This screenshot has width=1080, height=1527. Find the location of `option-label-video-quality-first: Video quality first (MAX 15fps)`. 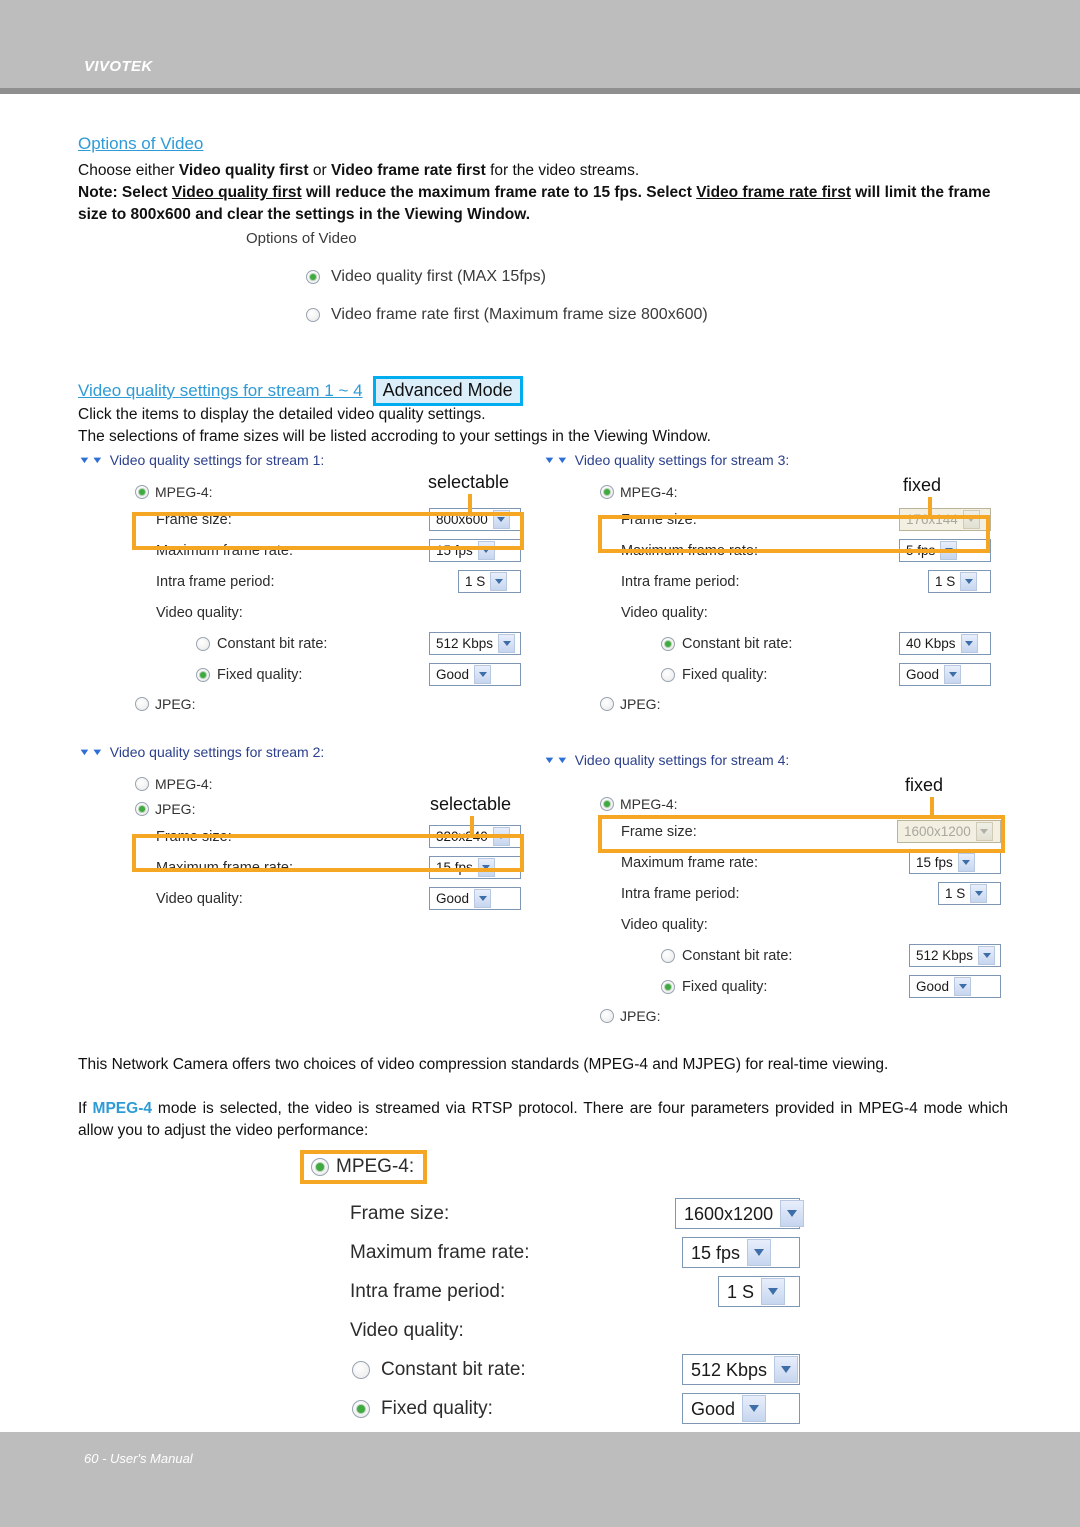

option-label-video-quality-first: Video quality first (MAX 15fps) is located at coordinates (438, 276).